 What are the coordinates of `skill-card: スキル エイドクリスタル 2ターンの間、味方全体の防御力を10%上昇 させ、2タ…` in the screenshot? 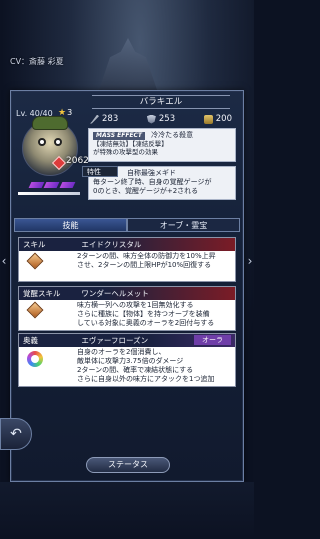 It's located at (127, 259).